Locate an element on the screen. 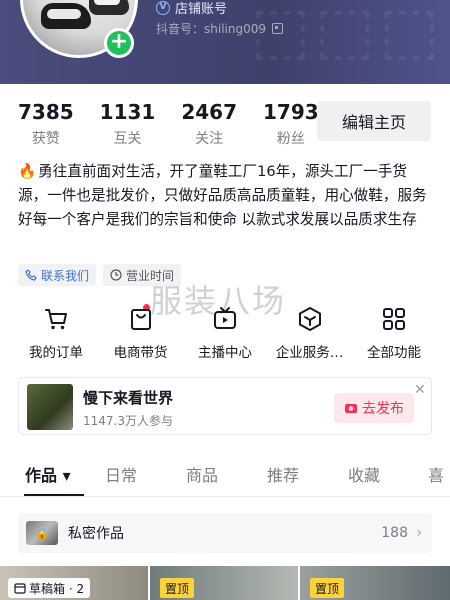 The image size is (450, 600). profile-header-banner: ⬚⬚⬚ + V 店铺账号 抖音号：shiling009 is located at coordinates (225, 42).